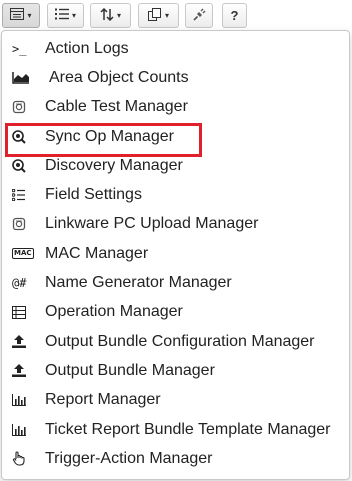  What do you see at coordinates (103, 400) in the screenshot?
I see `menu-item-label: Report Manager` at bounding box center [103, 400].